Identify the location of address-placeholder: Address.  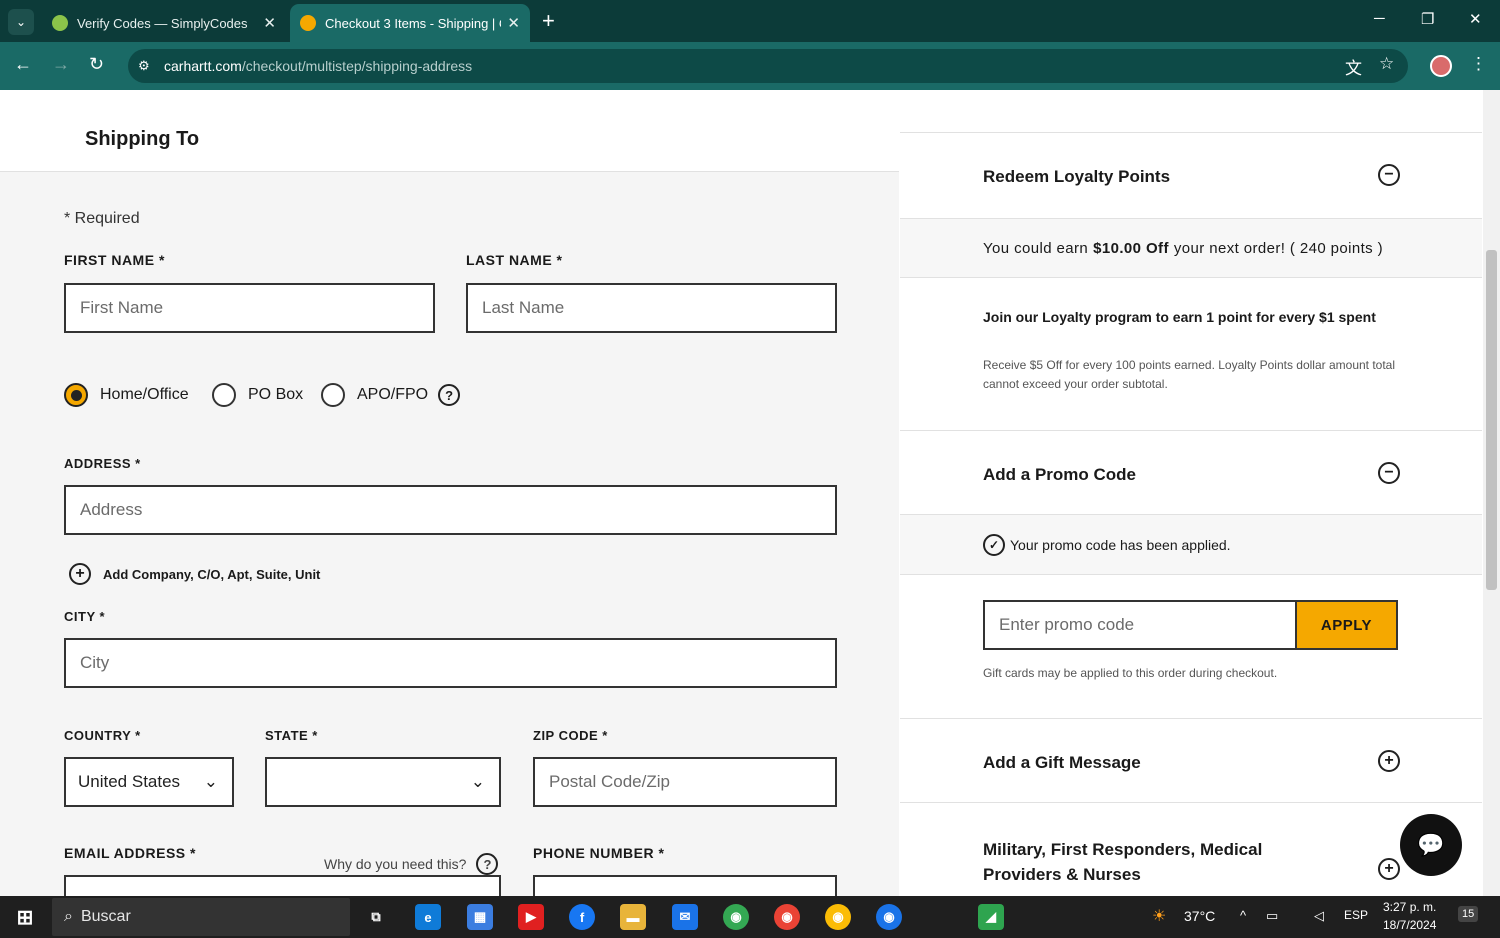
(111, 509).